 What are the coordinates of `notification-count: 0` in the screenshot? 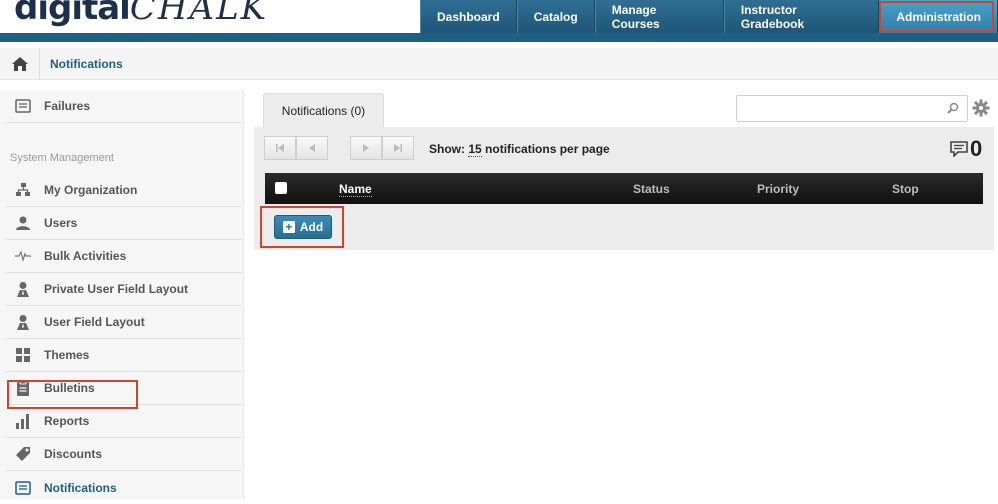 It's located at (966, 149).